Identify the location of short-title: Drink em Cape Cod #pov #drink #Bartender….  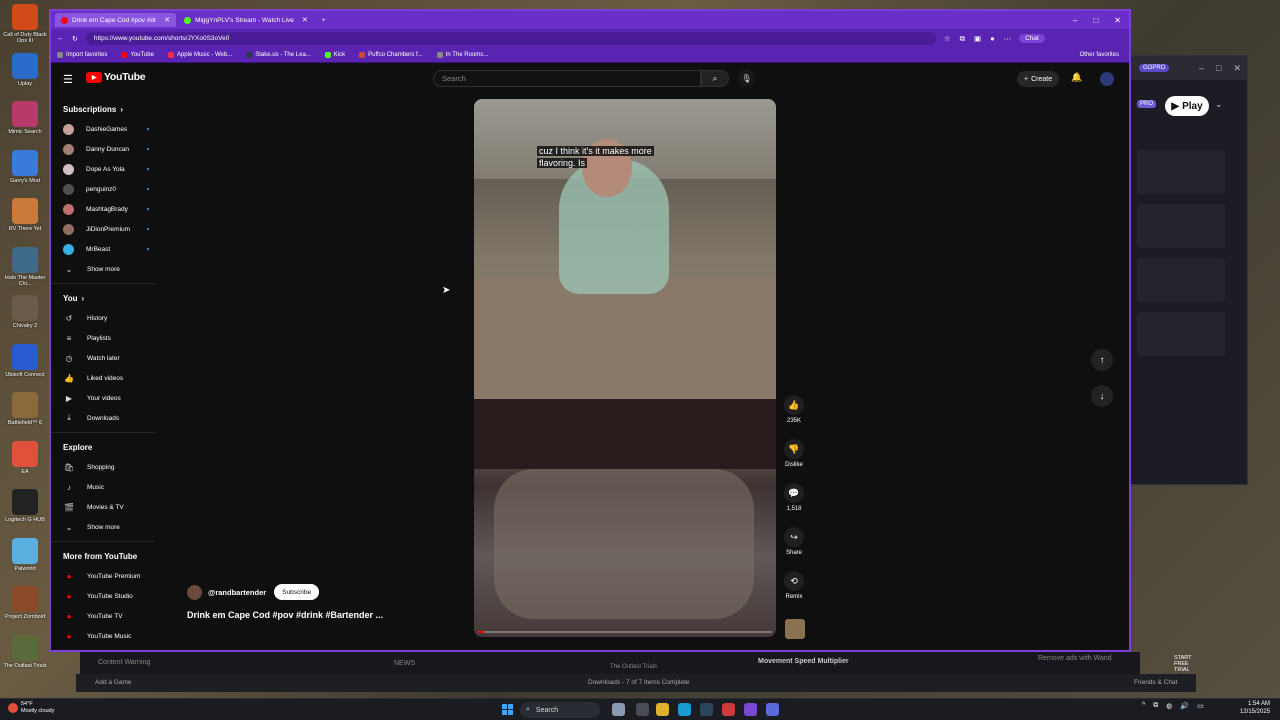
(285, 615).